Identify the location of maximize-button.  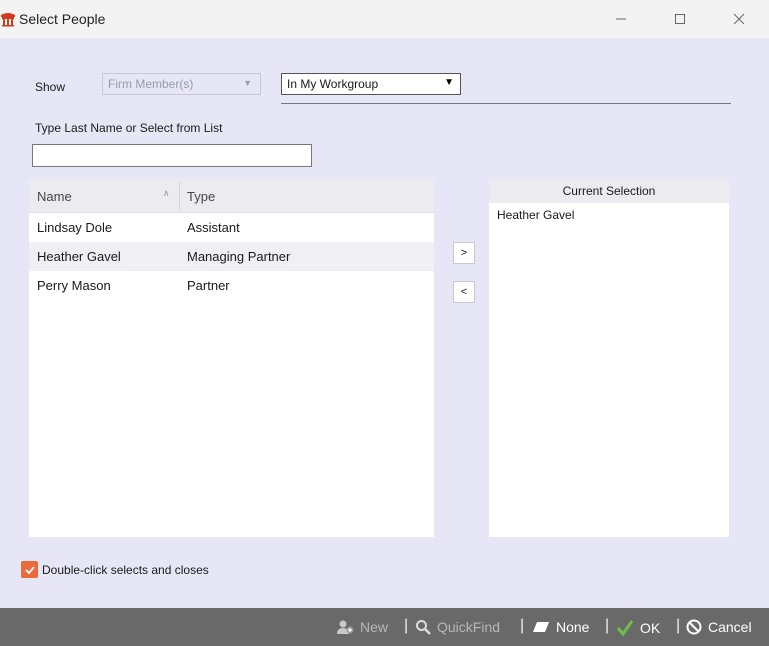
(680, 19).